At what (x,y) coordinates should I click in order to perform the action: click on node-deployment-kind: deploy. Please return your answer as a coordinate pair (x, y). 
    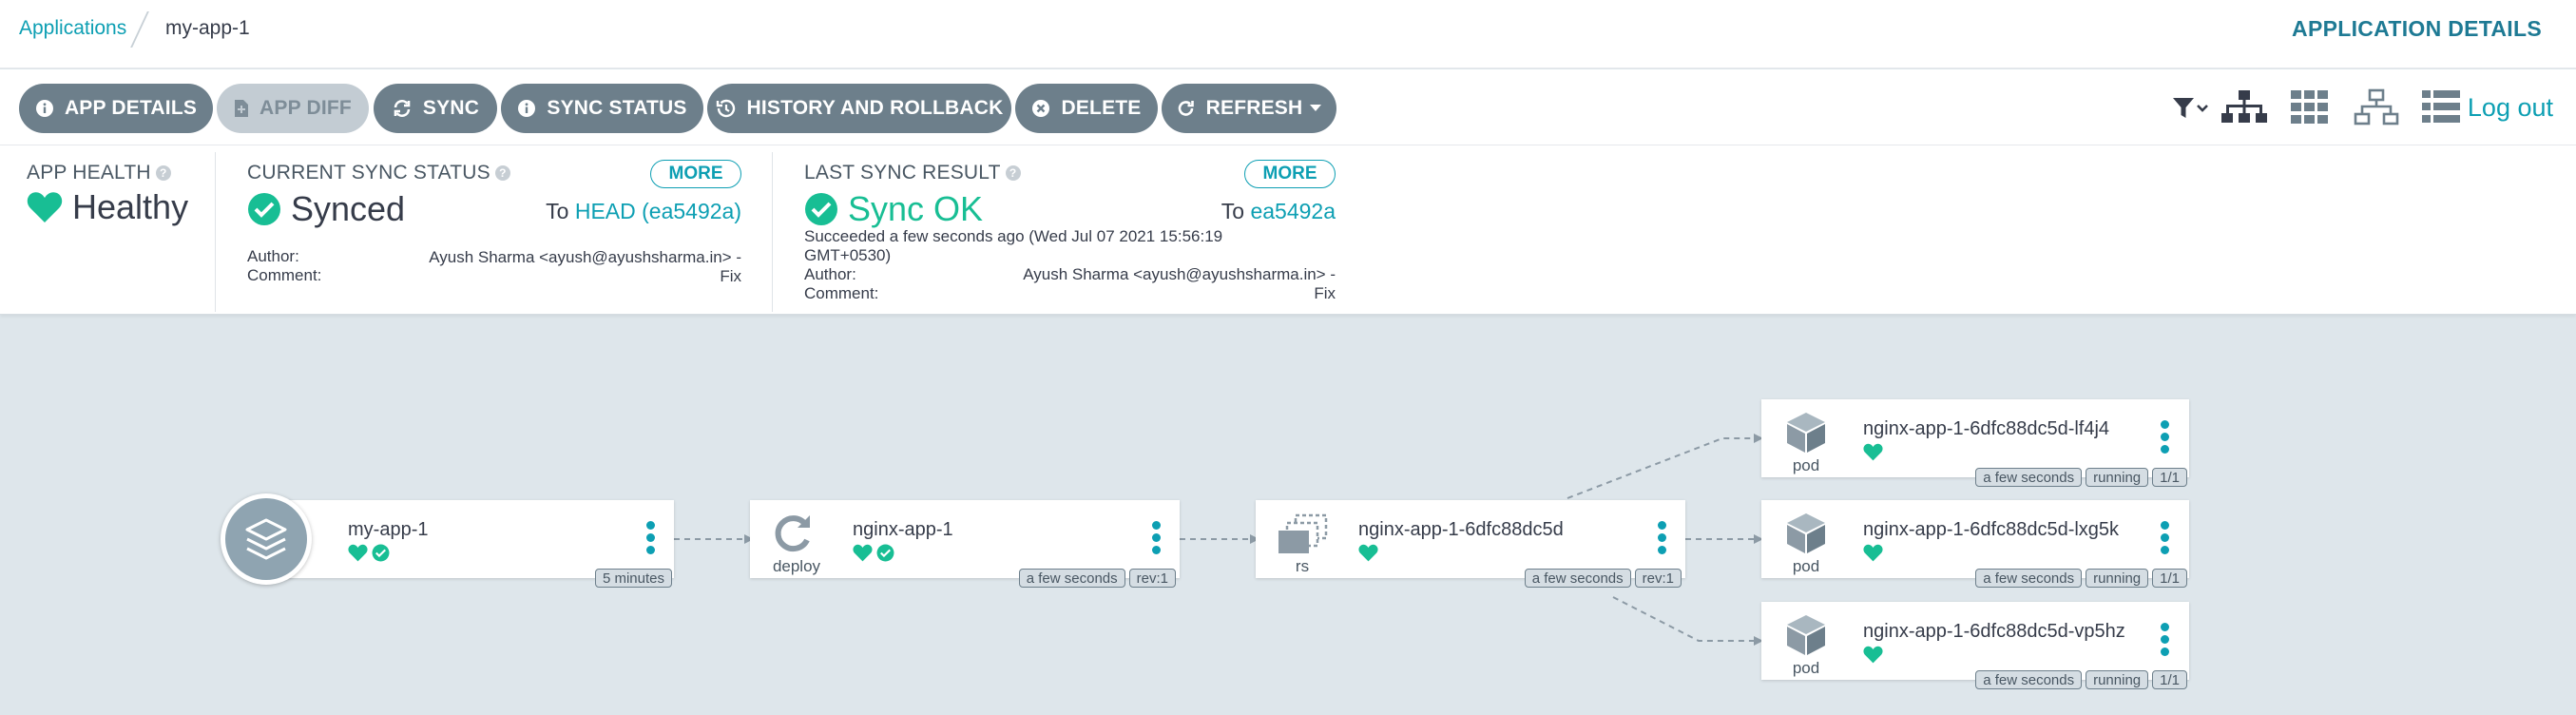
    Looking at the image, I should click on (797, 566).